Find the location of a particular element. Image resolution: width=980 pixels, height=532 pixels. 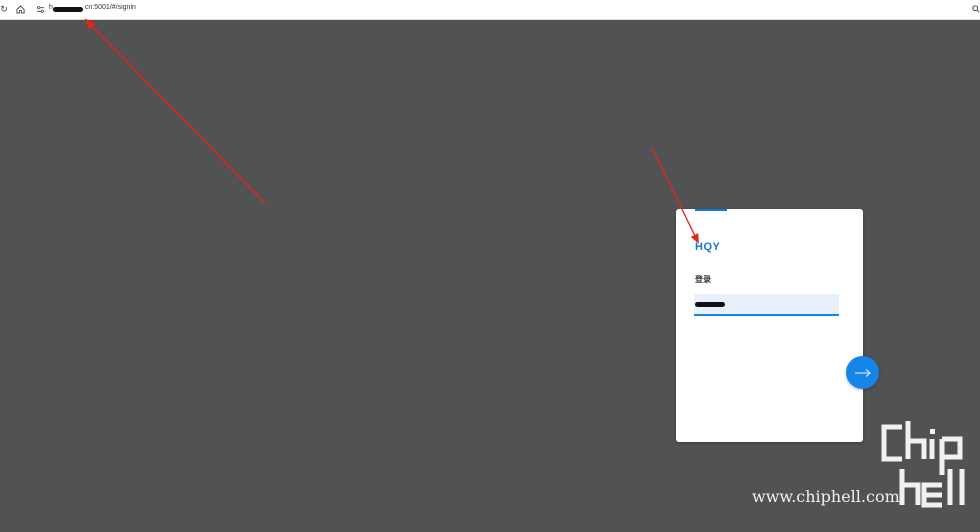

arrow-right-icon is located at coordinates (862, 372).